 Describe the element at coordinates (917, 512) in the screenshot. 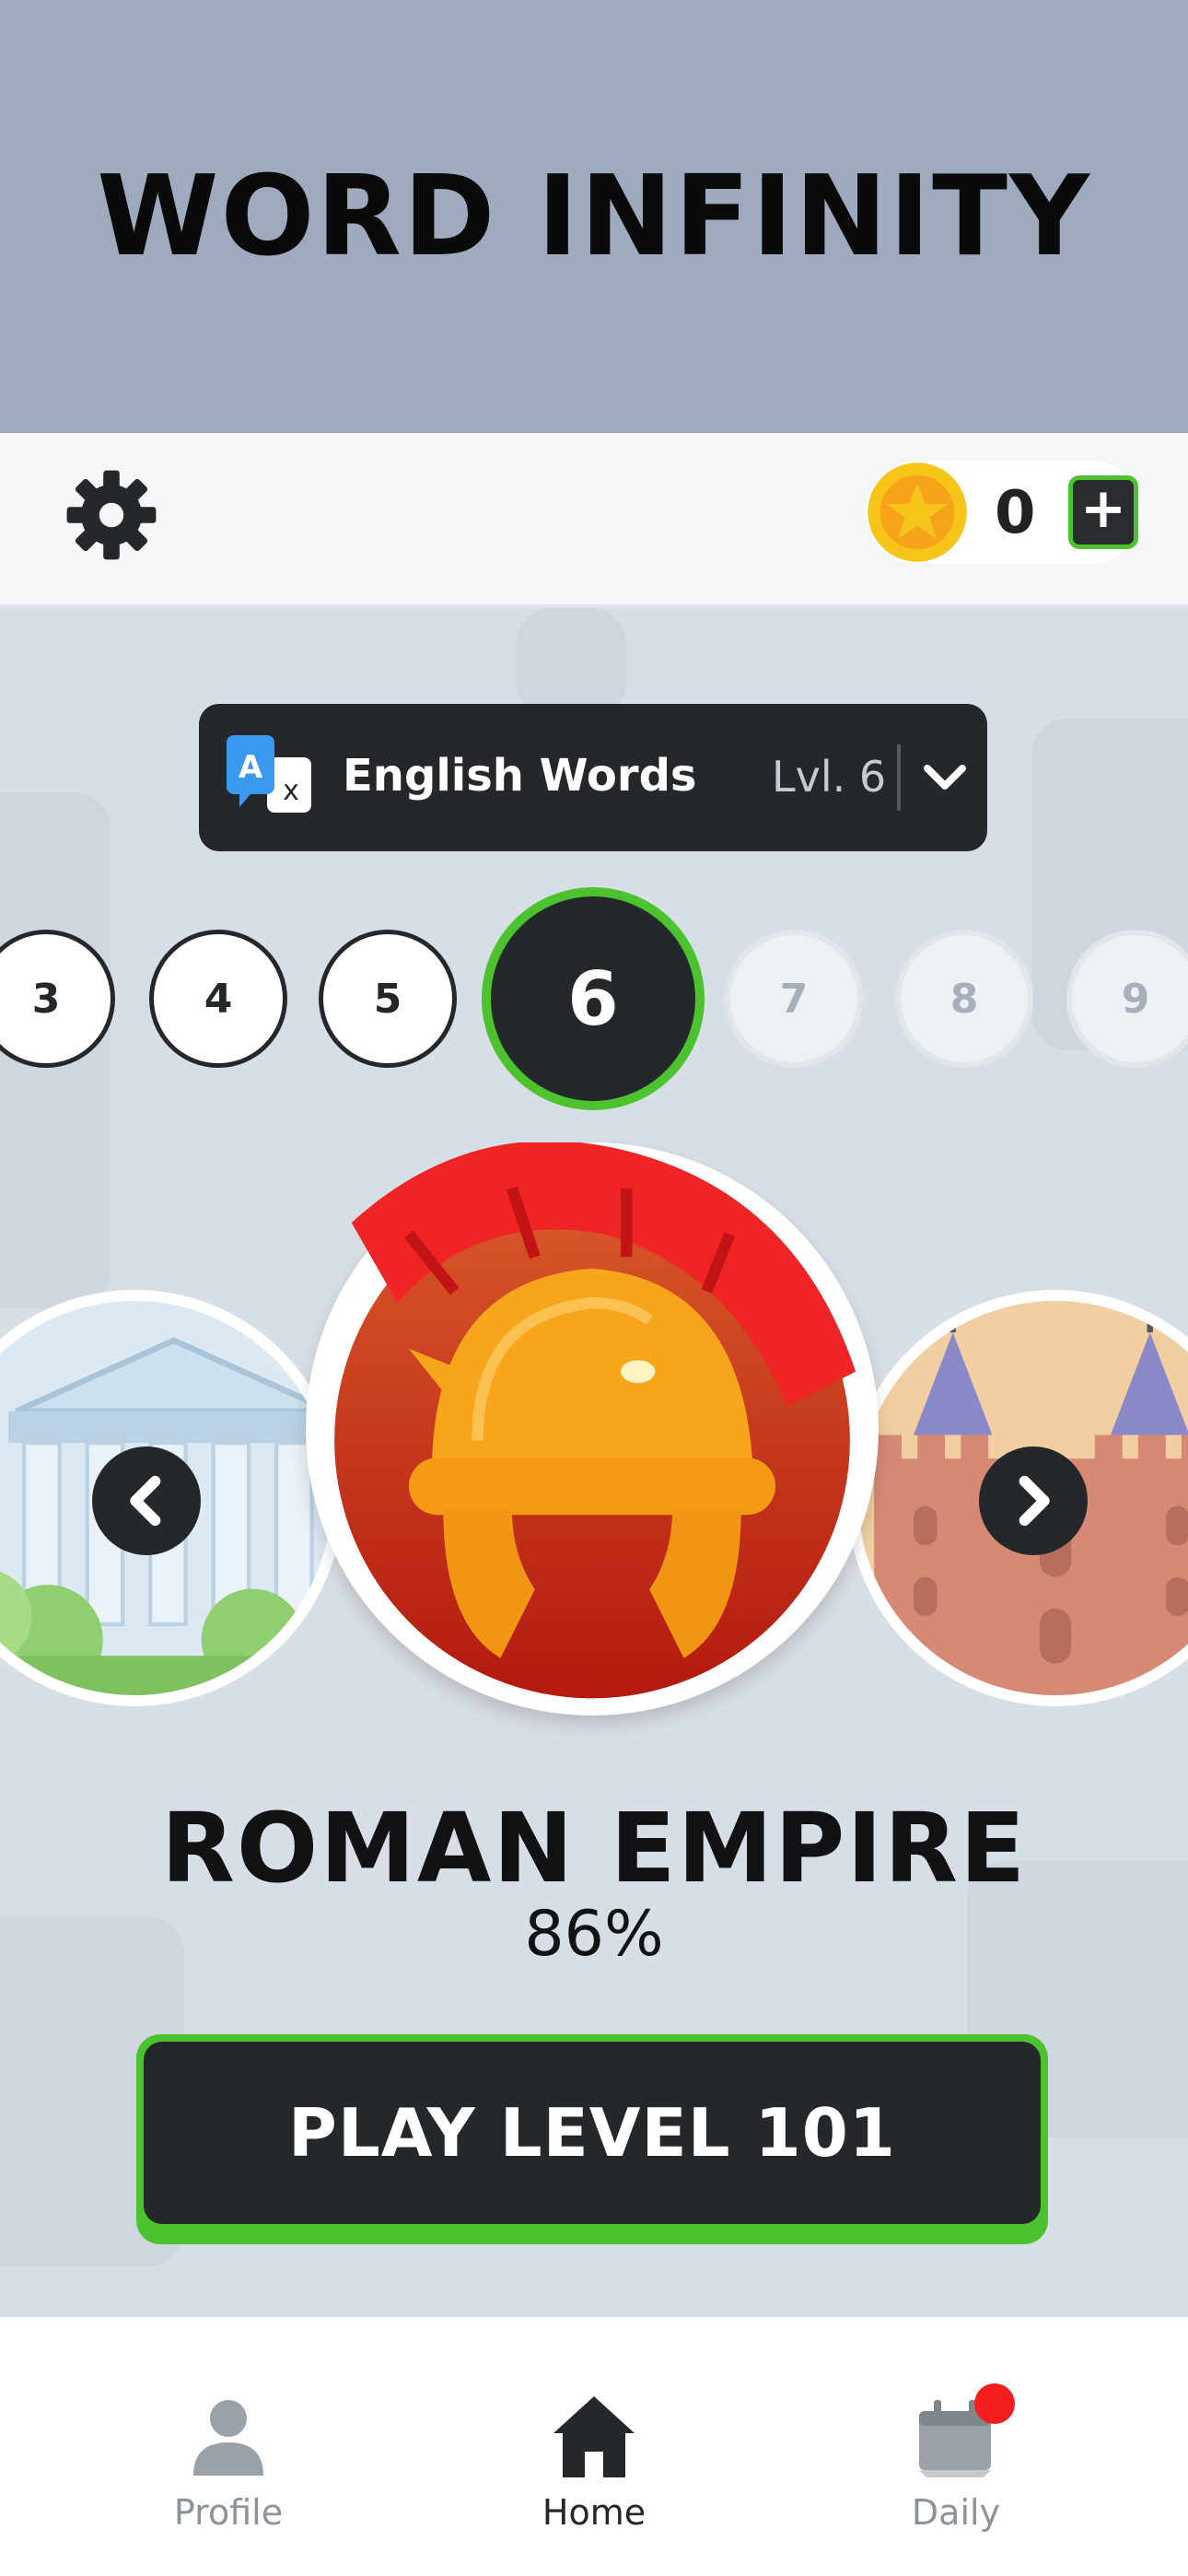

I see `coin-icon` at that location.